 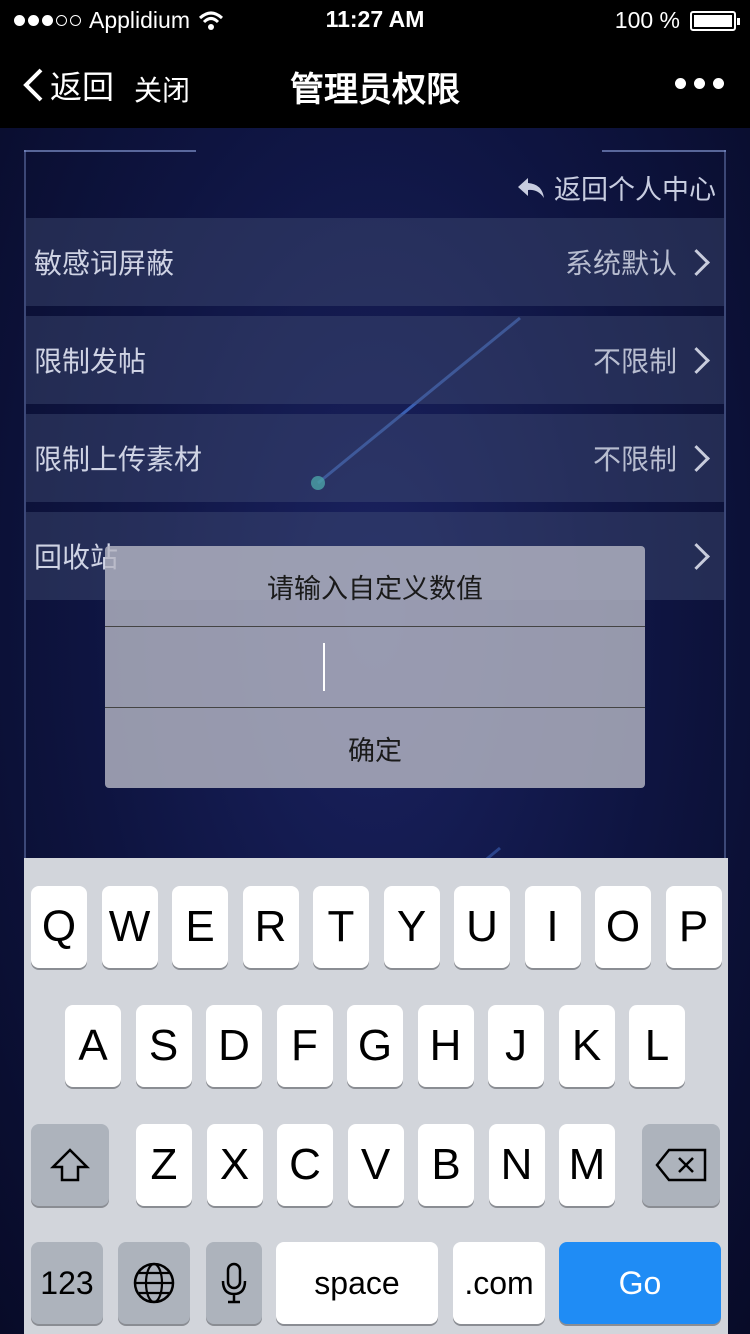 I want to click on nav-bar: 返回 关闭 管理员权限, so click(x=375, y=84).